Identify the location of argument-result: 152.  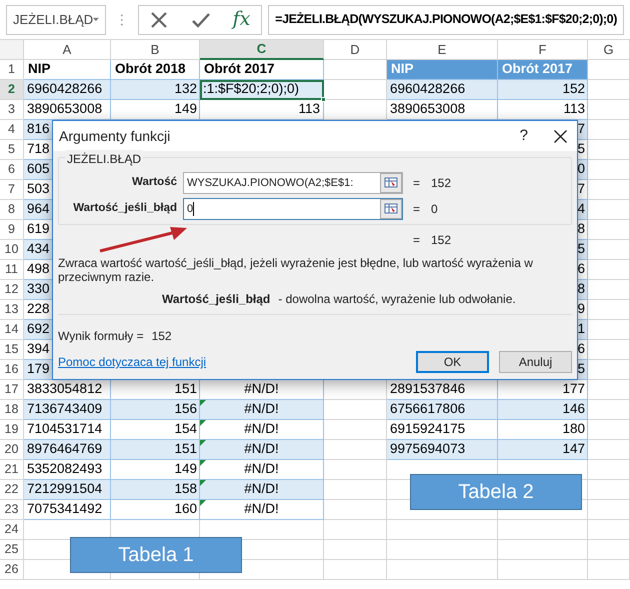
(441, 183).